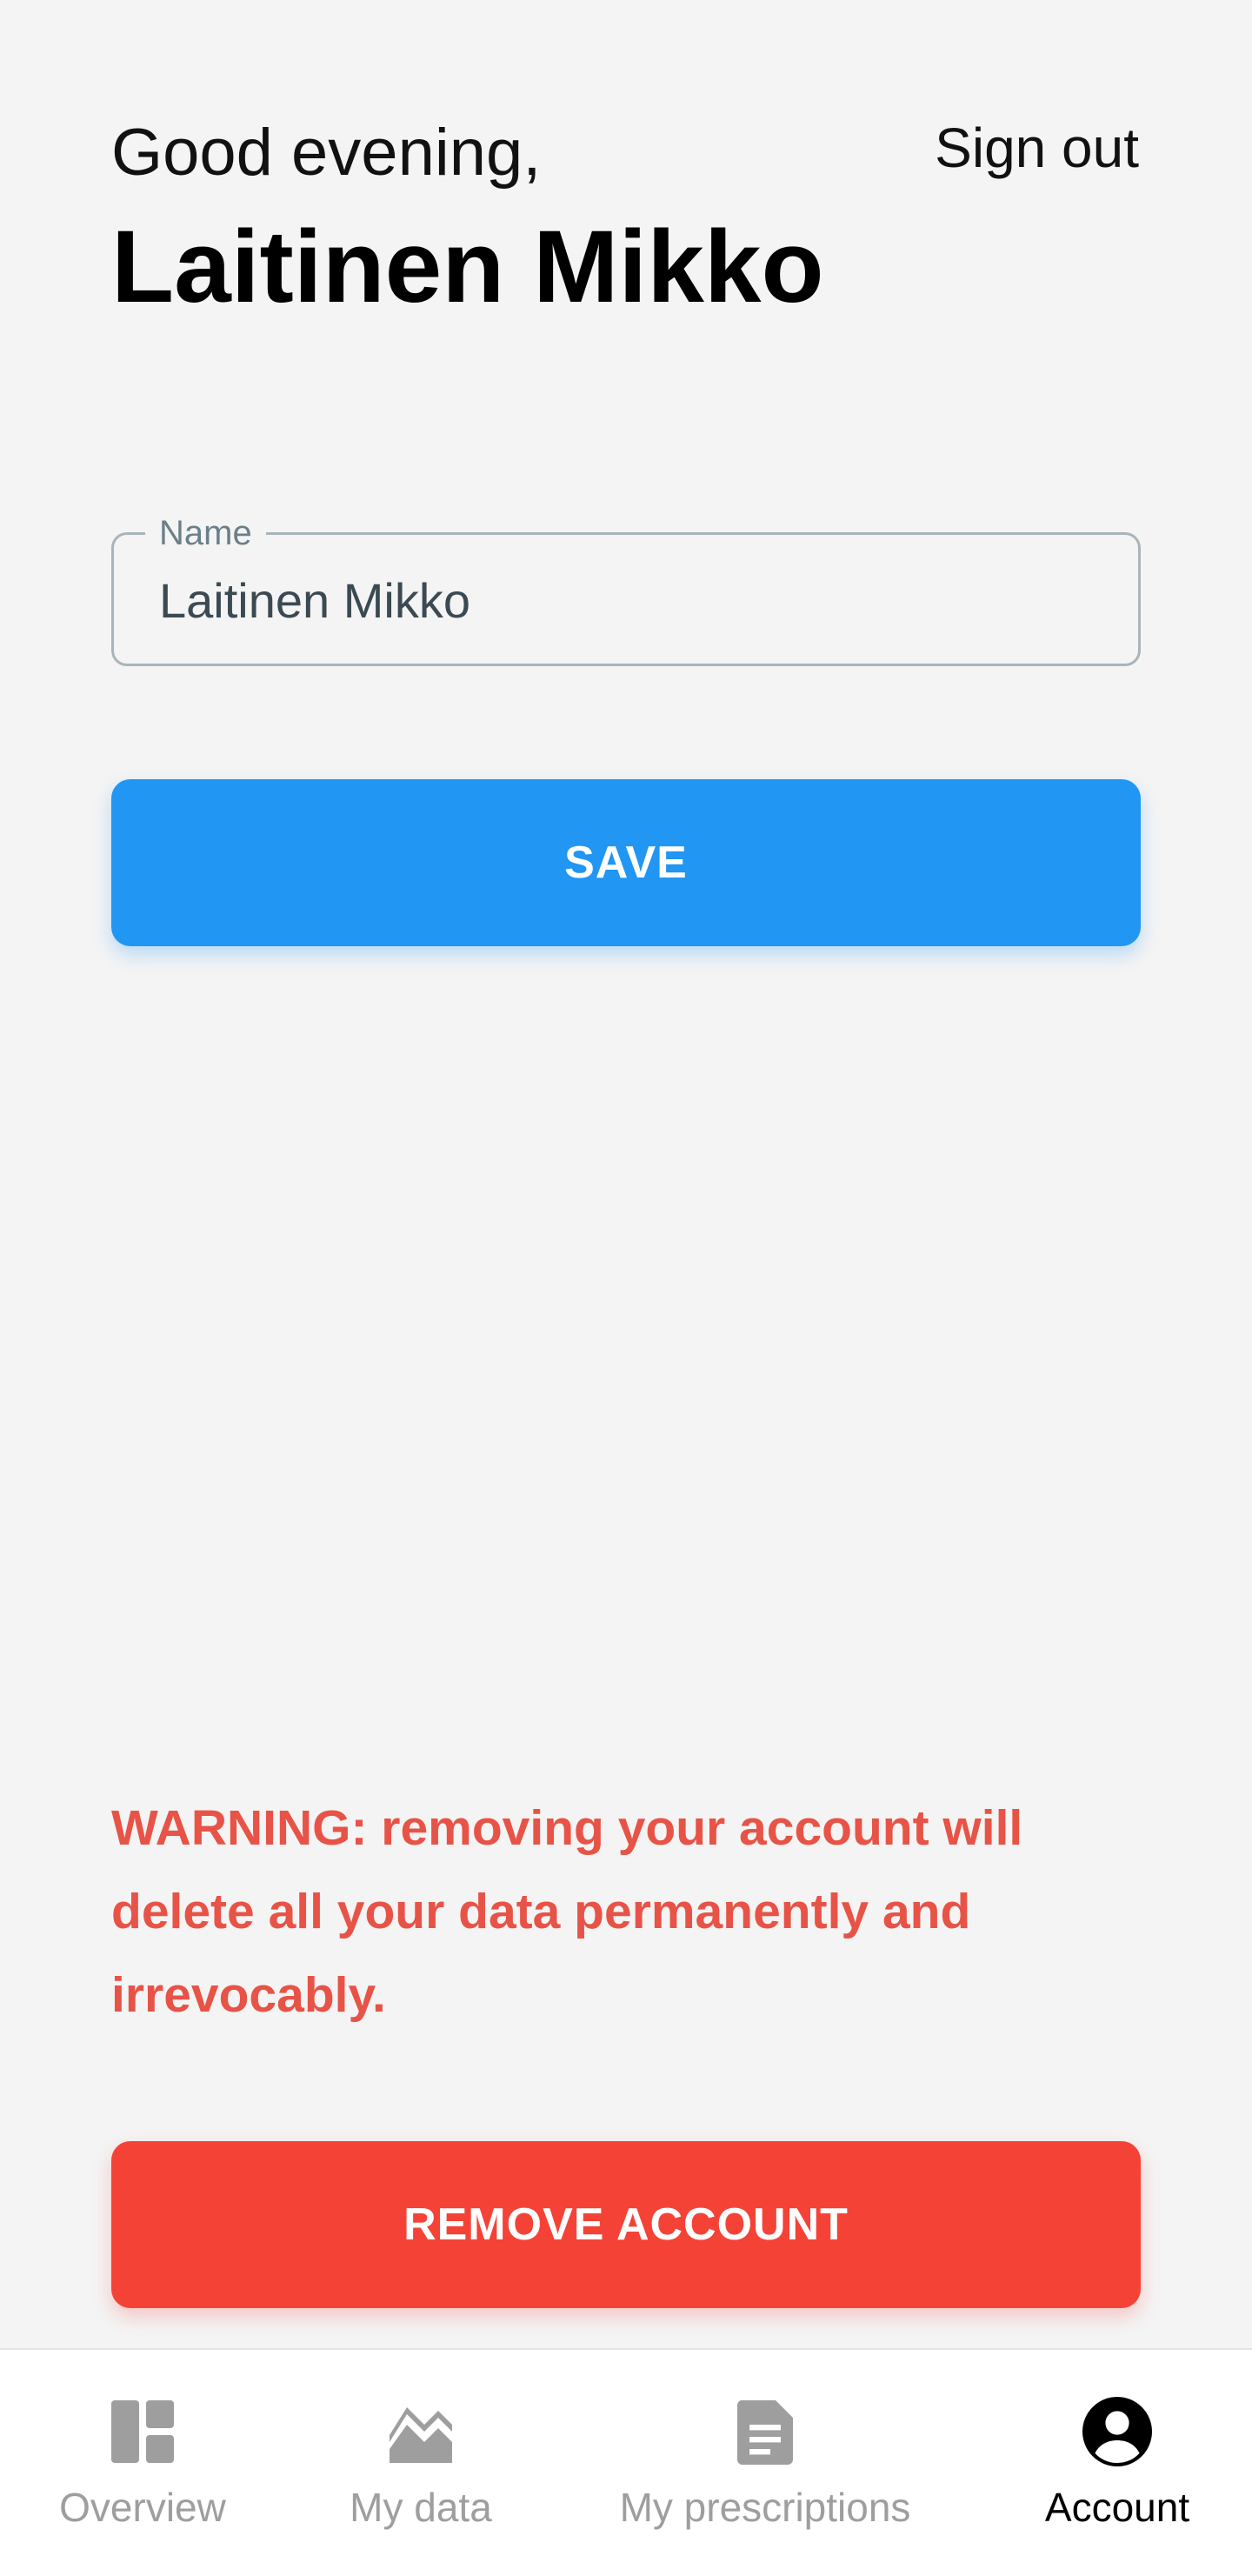 The height and width of the screenshot is (2576, 1252). What do you see at coordinates (1037, 148) in the screenshot?
I see `sign-out-link: Sign out` at bounding box center [1037, 148].